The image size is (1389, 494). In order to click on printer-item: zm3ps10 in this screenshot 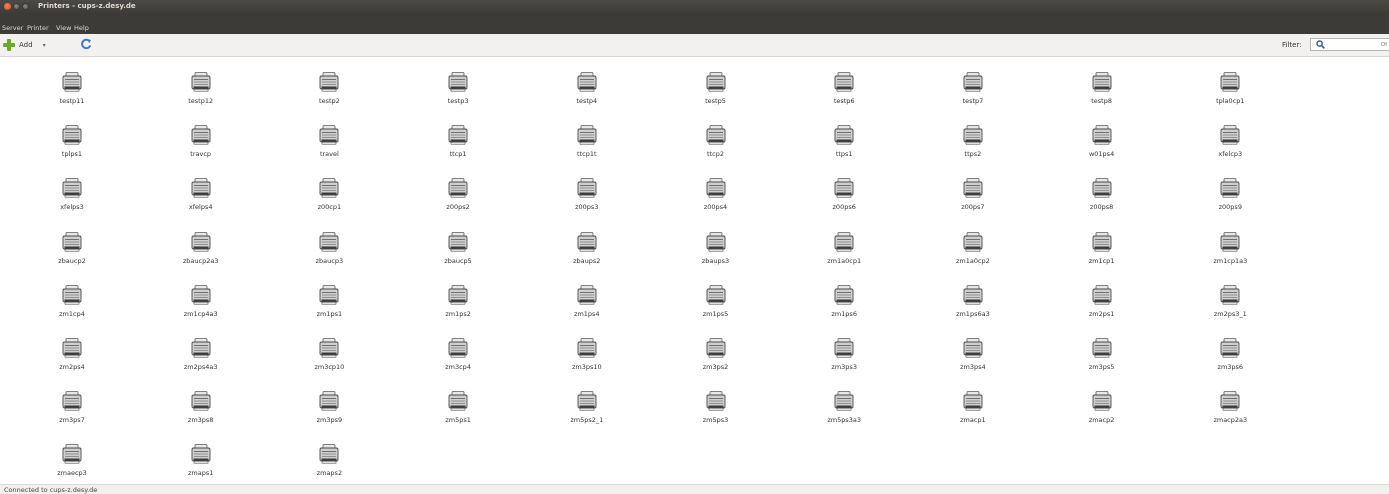, I will do `click(587, 347)`.